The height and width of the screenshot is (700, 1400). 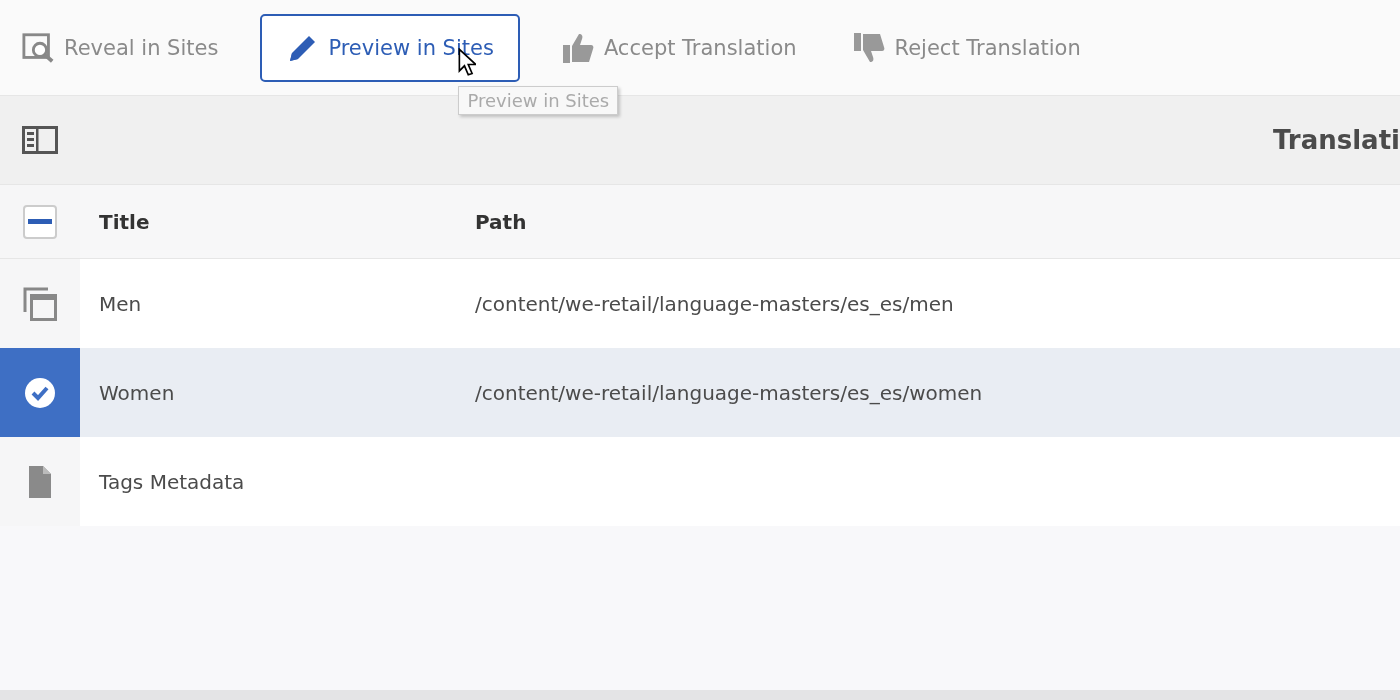 I want to click on header-title: Translati, so click(x=1336, y=140).